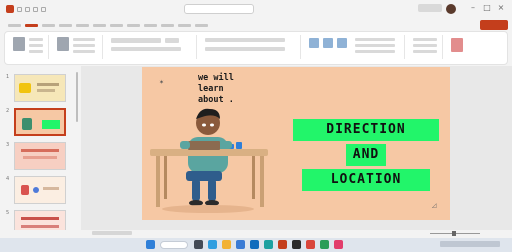 Image resolution: width=512 pixels, height=252 pixels. Describe the element at coordinates (99, 25) in the screenshot. I see `tab-transitions` at that location.